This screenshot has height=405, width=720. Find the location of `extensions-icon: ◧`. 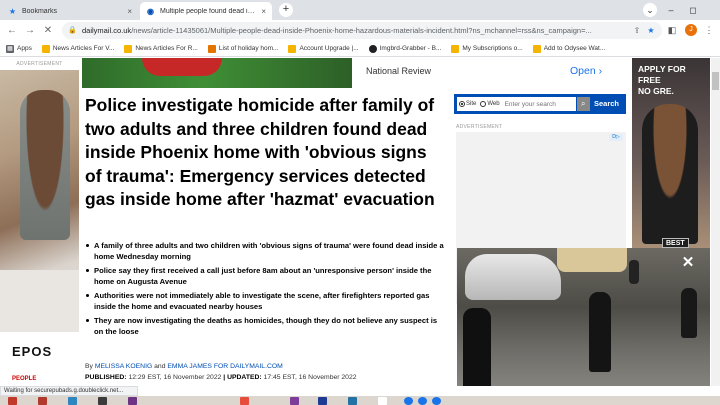

extensions-icon: ◧ is located at coordinates (672, 30).